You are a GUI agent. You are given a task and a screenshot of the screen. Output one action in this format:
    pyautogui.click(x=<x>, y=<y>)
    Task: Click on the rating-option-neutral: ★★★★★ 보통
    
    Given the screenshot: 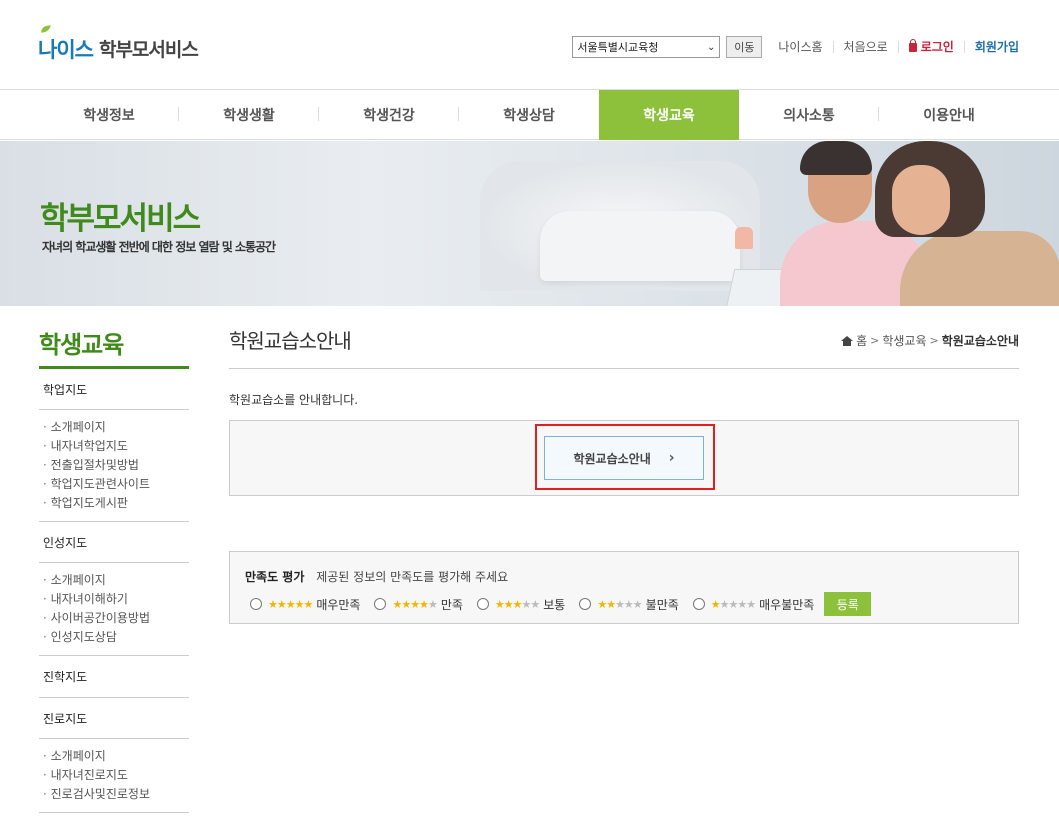 What is the action you would take?
    pyautogui.click(x=521, y=604)
    